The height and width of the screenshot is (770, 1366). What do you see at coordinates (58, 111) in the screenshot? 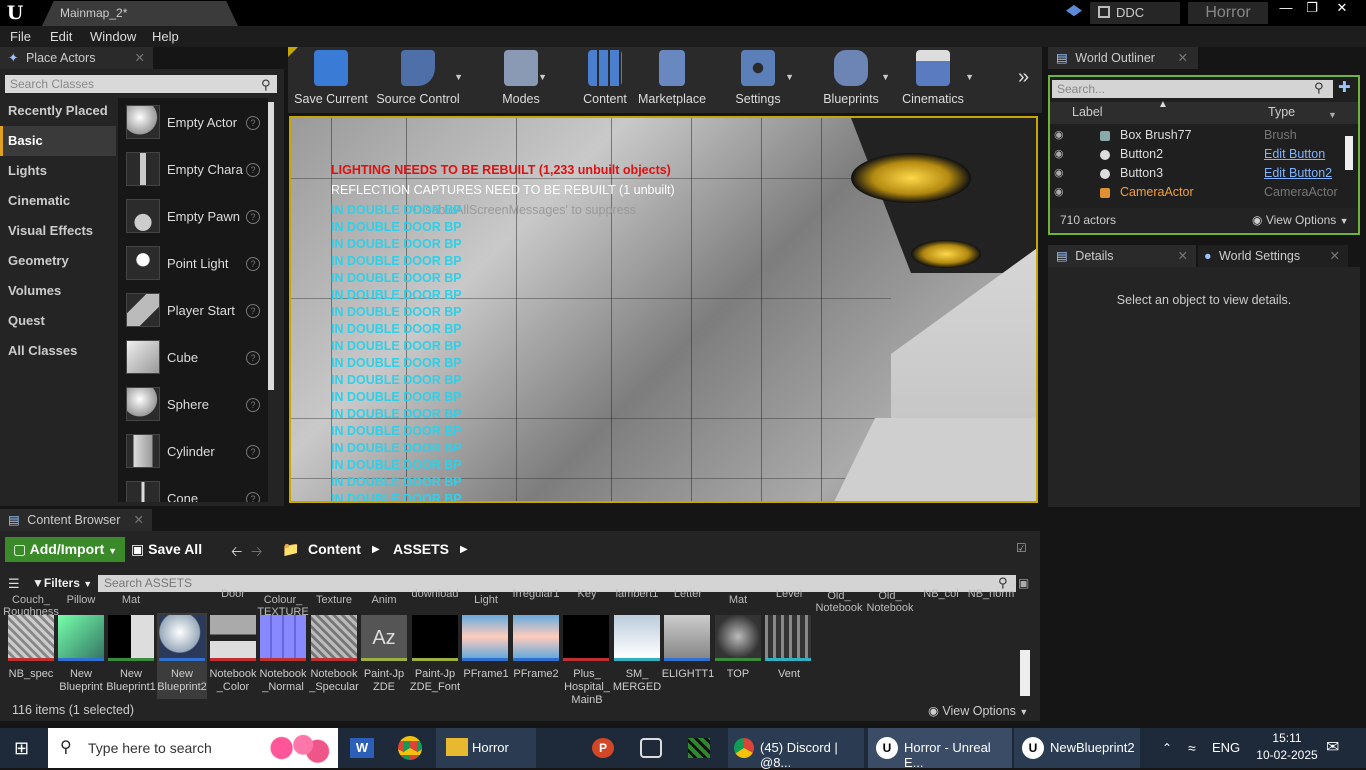
I see `category-recently-placed: Recently Placed` at bounding box center [58, 111].